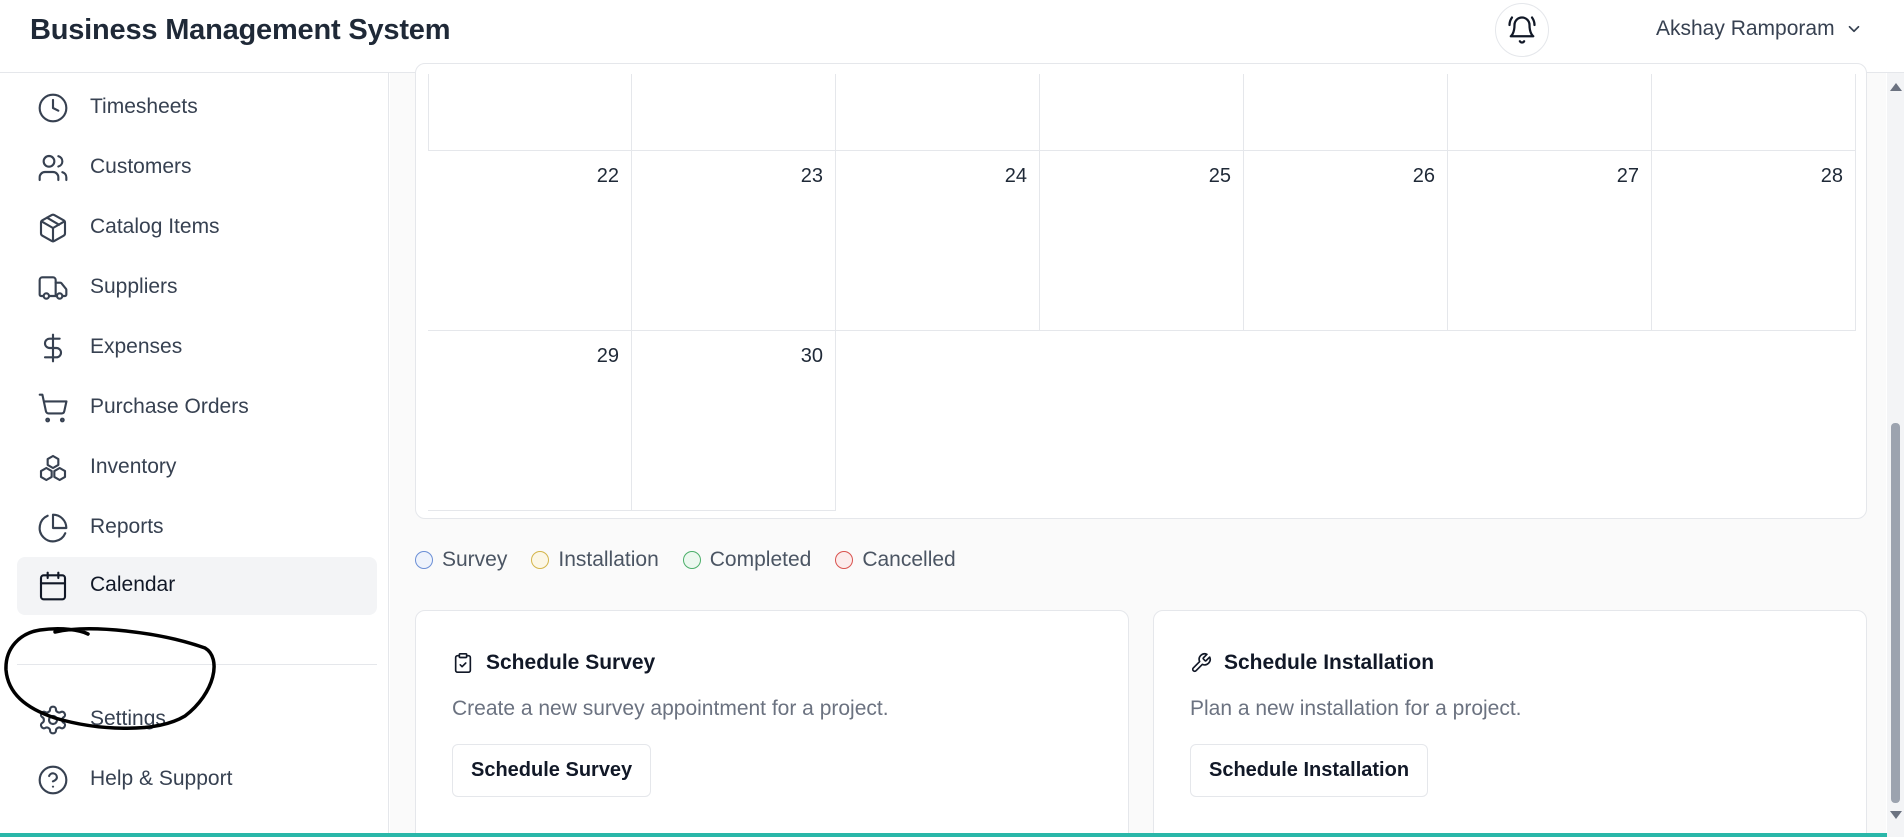  I want to click on user-name: Akshay Ramporam, so click(1745, 28).